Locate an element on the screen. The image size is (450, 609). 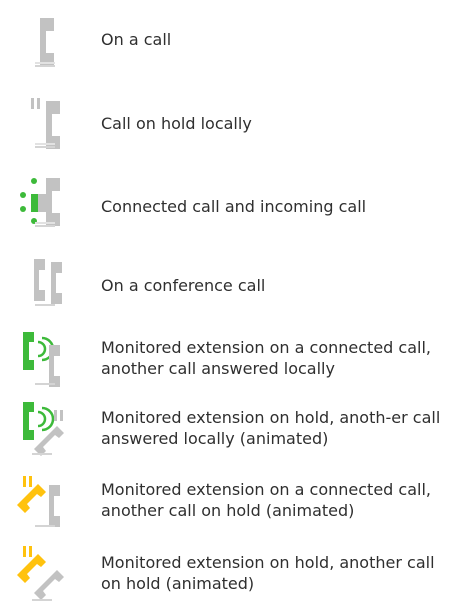
on-a-call-icon is located at coordinates (50, 41).